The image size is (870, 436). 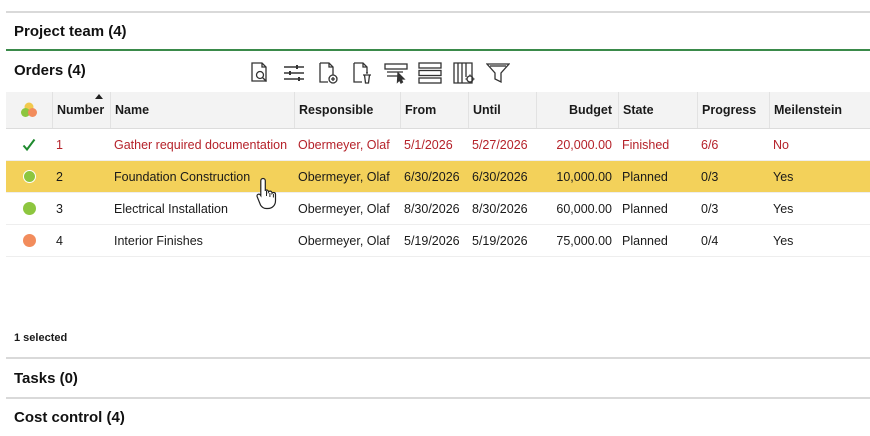 What do you see at coordinates (657, 110) in the screenshot?
I see `column-header-state: State` at bounding box center [657, 110].